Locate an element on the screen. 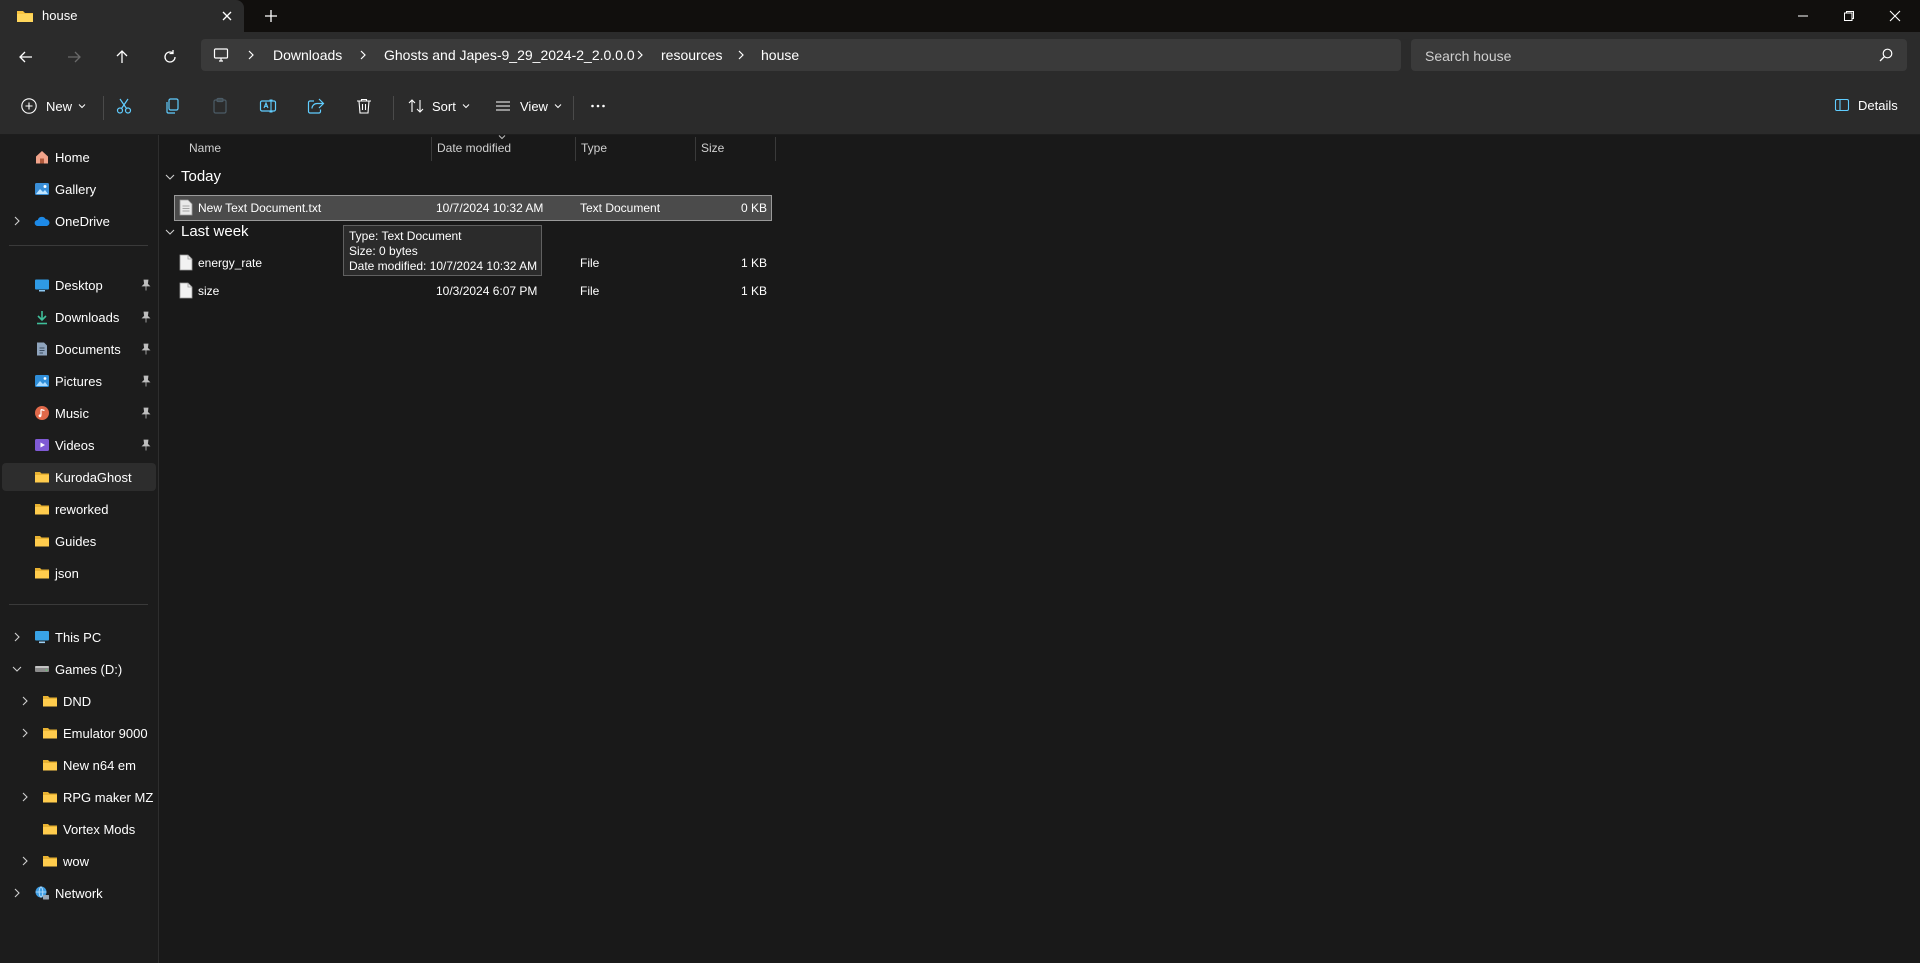  sort-button: Sort is located at coordinates (438, 106).